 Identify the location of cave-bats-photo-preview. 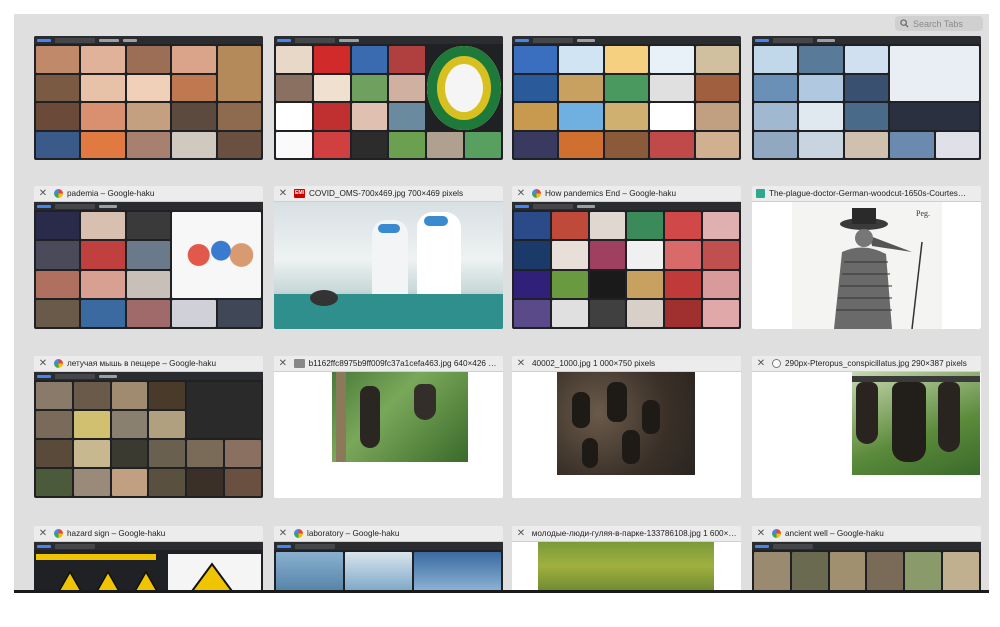
(626, 435).